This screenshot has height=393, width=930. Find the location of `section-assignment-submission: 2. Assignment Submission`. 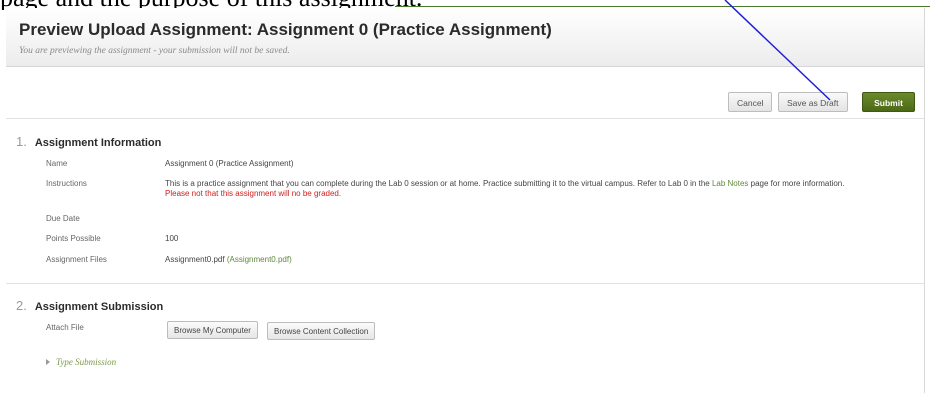

section-assignment-submission: 2. Assignment Submission is located at coordinates (89, 305).